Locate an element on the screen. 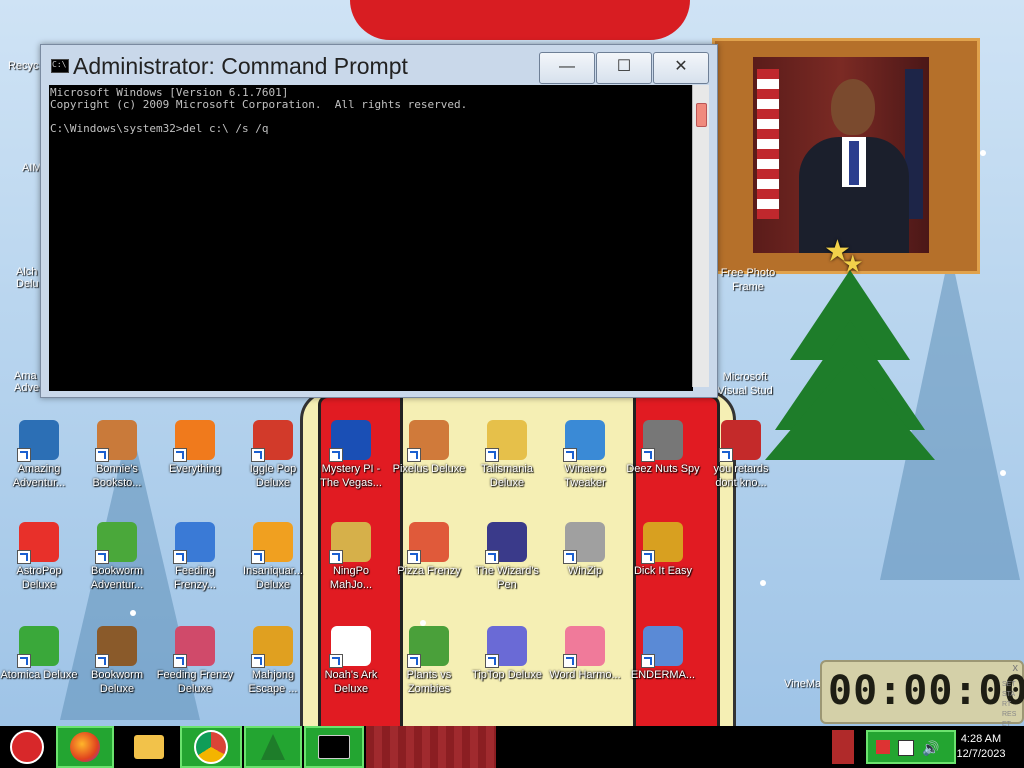 This screenshot has height=768, width=1024. desktop-icon: Noah's Ark Deluxe is located at coordinates (351, 661).